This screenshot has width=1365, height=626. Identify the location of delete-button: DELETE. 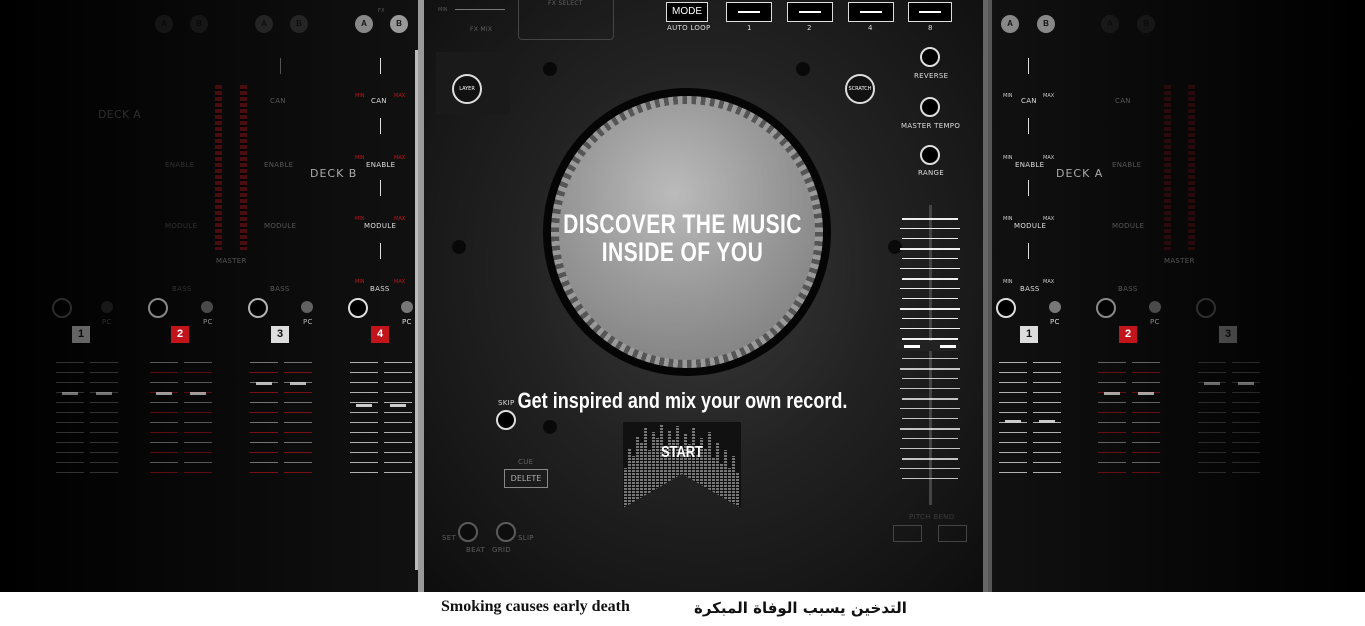
(526, 478).